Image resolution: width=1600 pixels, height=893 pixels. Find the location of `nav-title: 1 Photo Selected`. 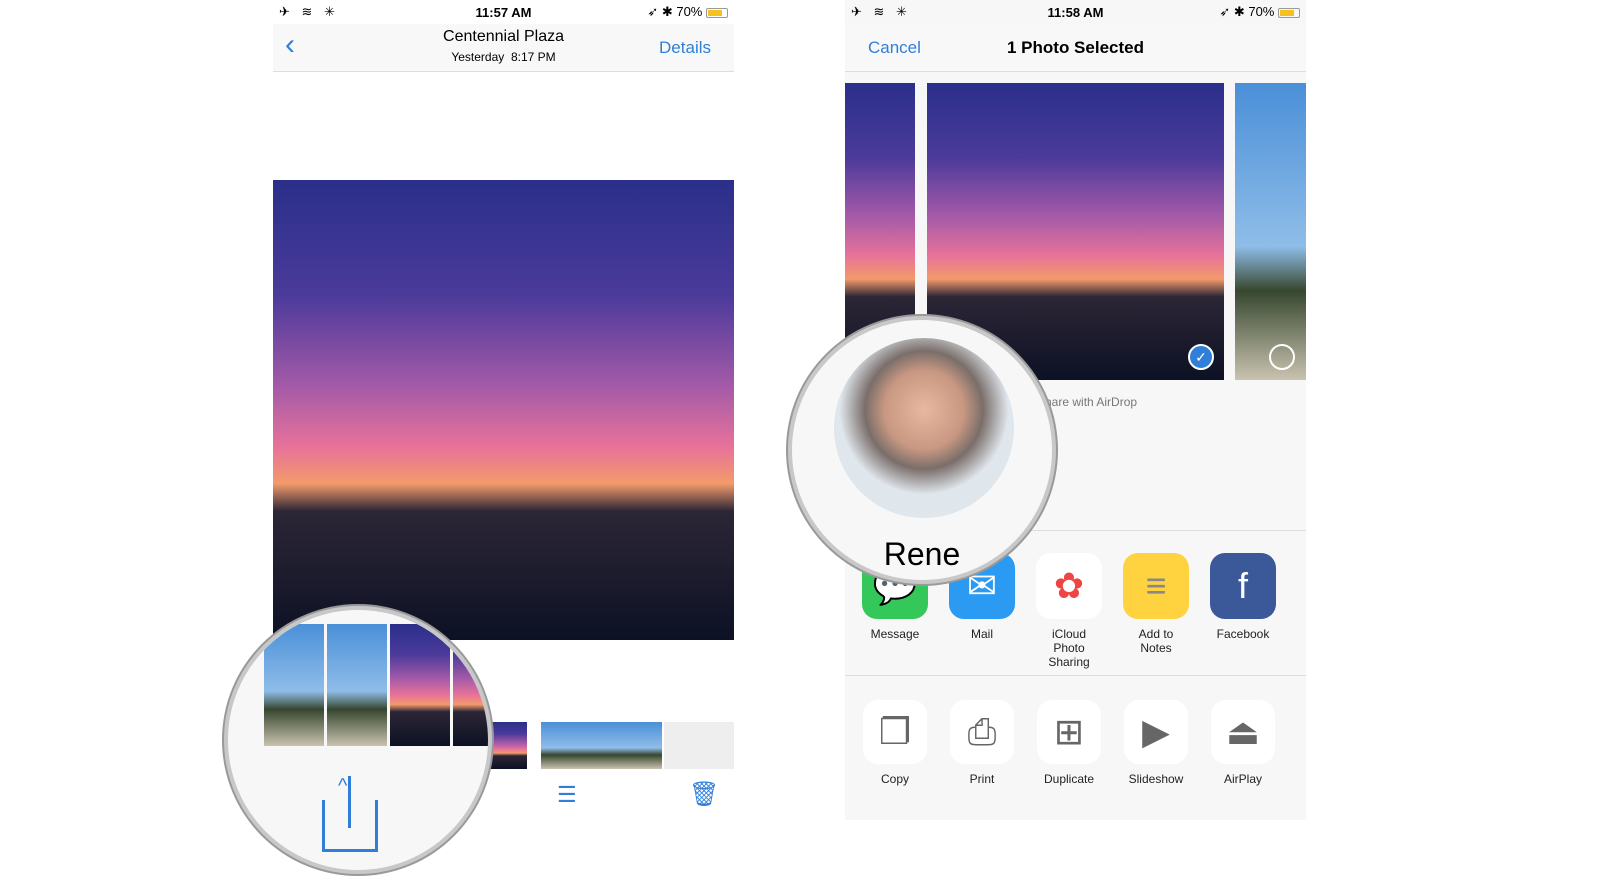

nav-title: 1 Photo Selected is located at coordinates (1075, 47).